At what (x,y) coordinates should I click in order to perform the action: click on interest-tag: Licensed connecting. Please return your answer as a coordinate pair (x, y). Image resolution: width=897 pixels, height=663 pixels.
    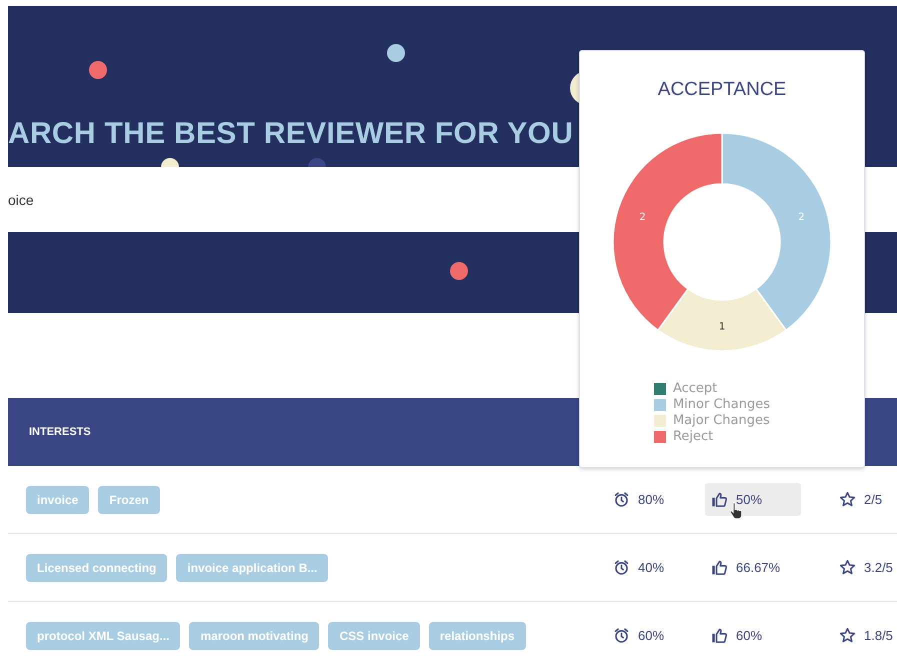
    Looking at the image, I should click on (97, 568).